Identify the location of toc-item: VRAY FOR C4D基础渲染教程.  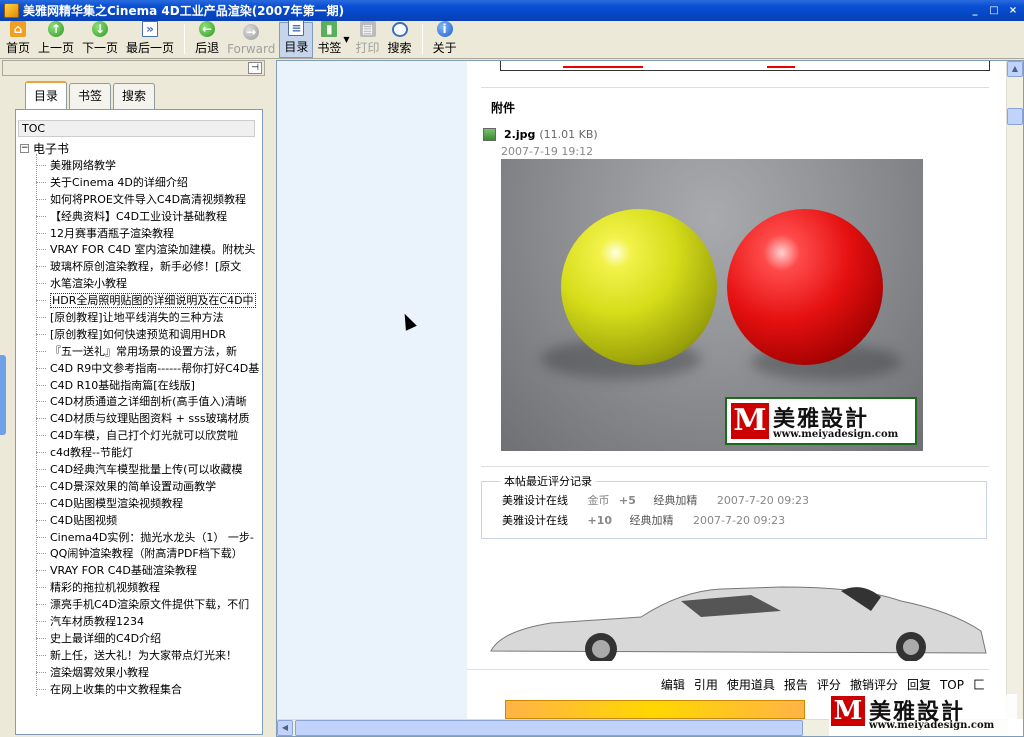
(148, 570).